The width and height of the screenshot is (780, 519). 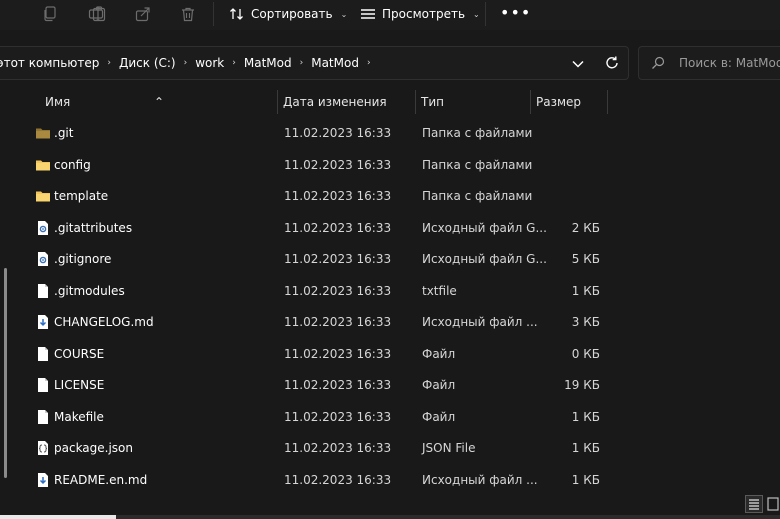 I want to click on taskbar-edge, so click(x=390, y=517).